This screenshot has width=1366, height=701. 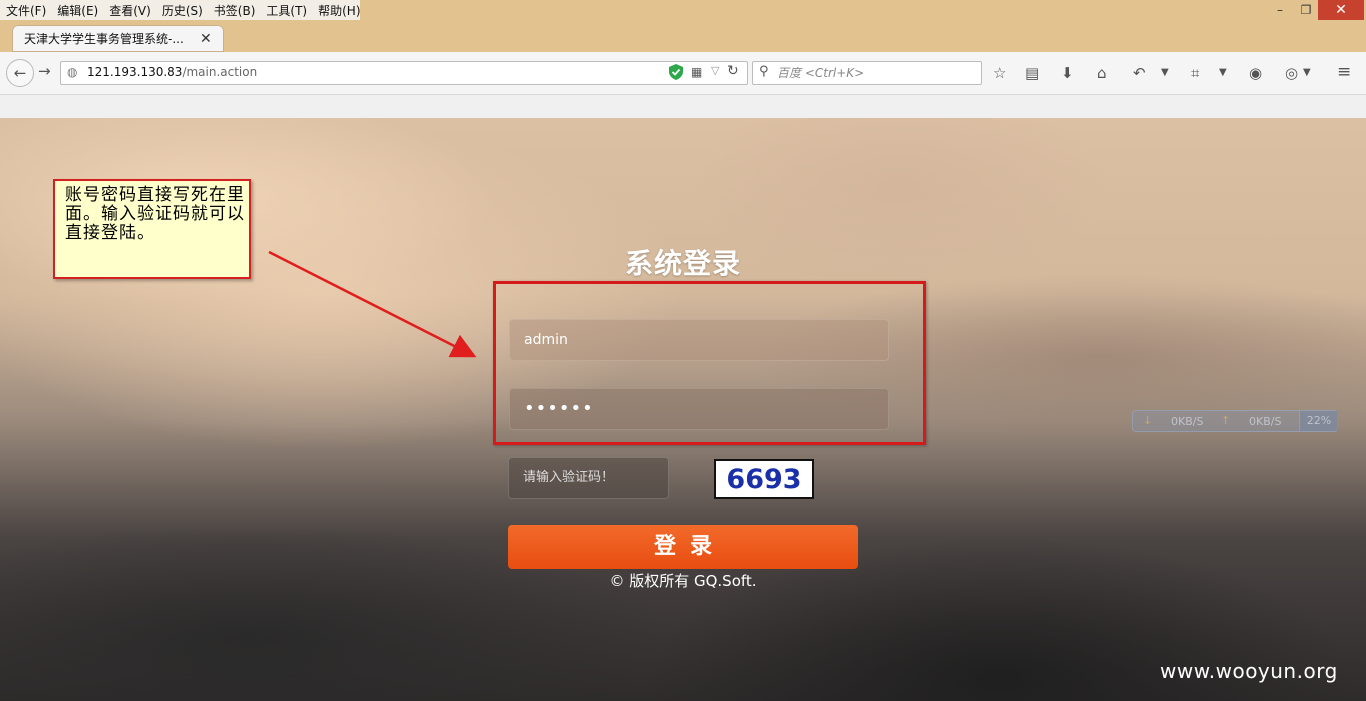 I want to click on usage-percent: 22%, so click(x=1318, y=421).